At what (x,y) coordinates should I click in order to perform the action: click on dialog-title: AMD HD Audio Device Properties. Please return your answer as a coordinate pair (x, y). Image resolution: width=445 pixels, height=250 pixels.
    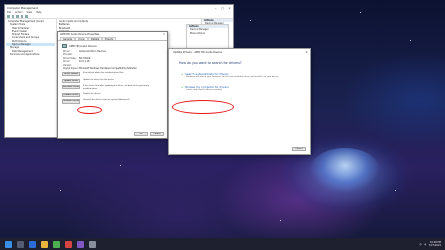
    Looking at the image, I should click on (80, 34).